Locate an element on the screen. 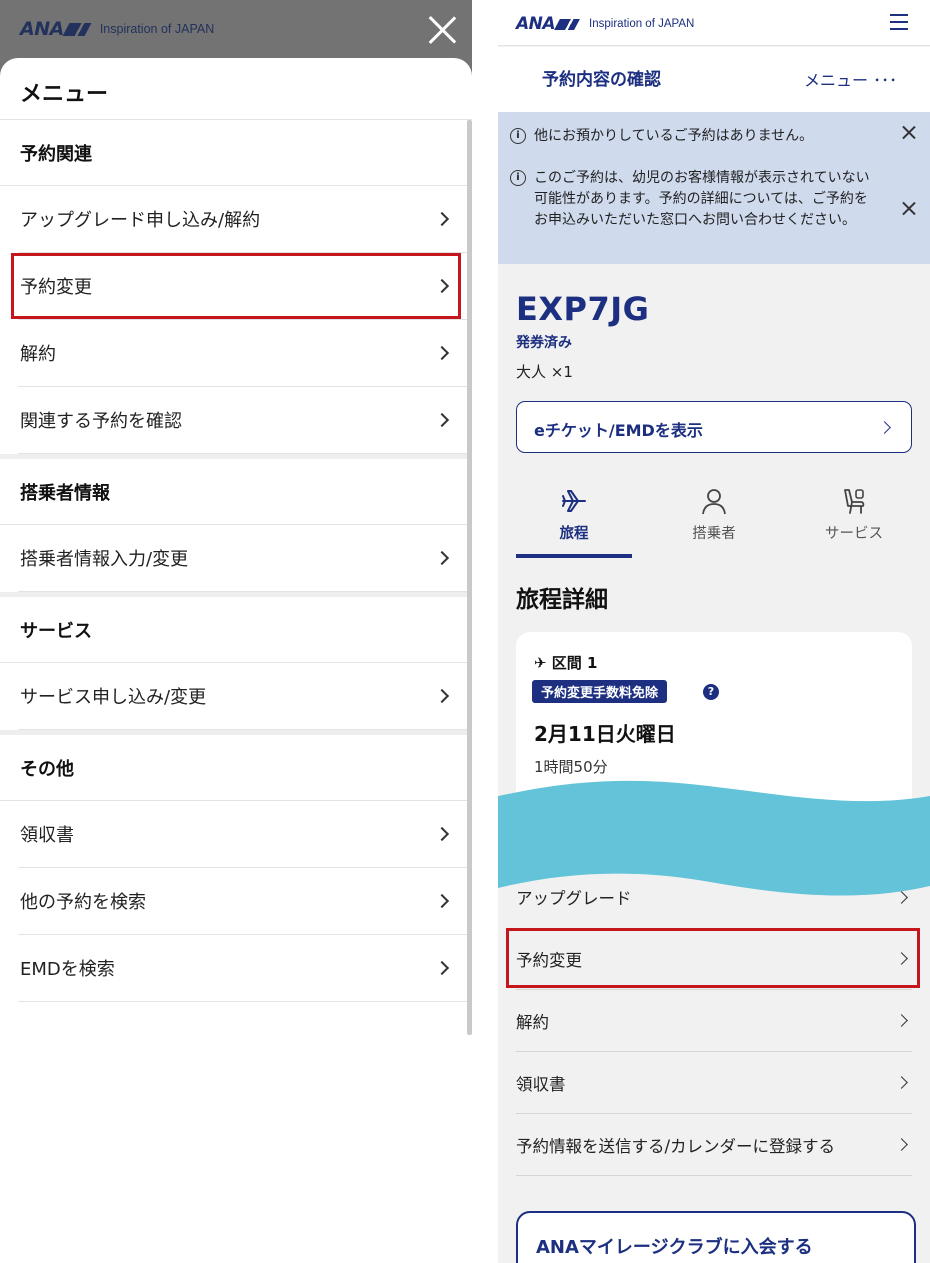  notice-text: 他にお預かりしているご予約はありません。 is located at coordinates (674, 136).